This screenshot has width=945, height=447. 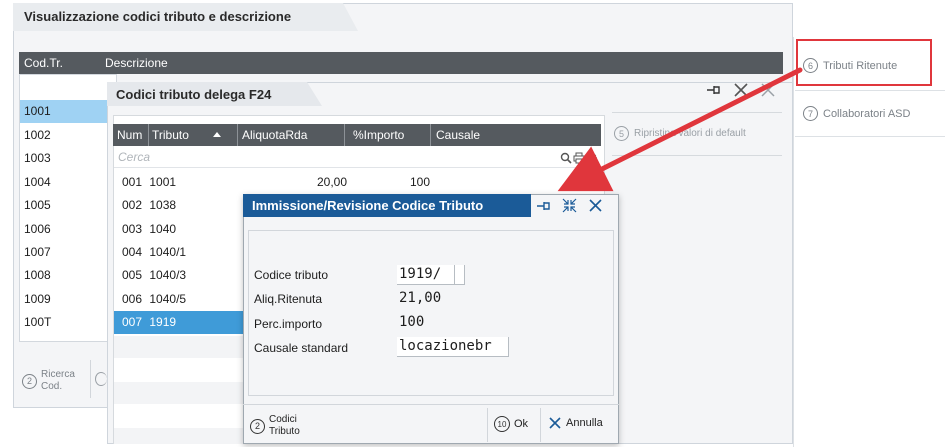 I want to click on code-row: 1003, so click(x=68, y=158).